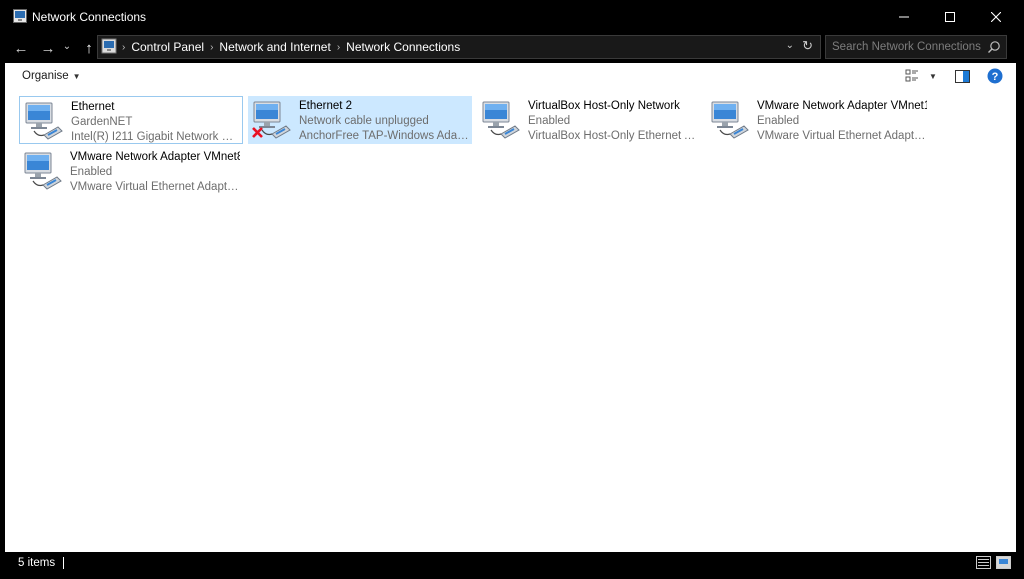  I want to click on minimize-icon, so click(904, 16).